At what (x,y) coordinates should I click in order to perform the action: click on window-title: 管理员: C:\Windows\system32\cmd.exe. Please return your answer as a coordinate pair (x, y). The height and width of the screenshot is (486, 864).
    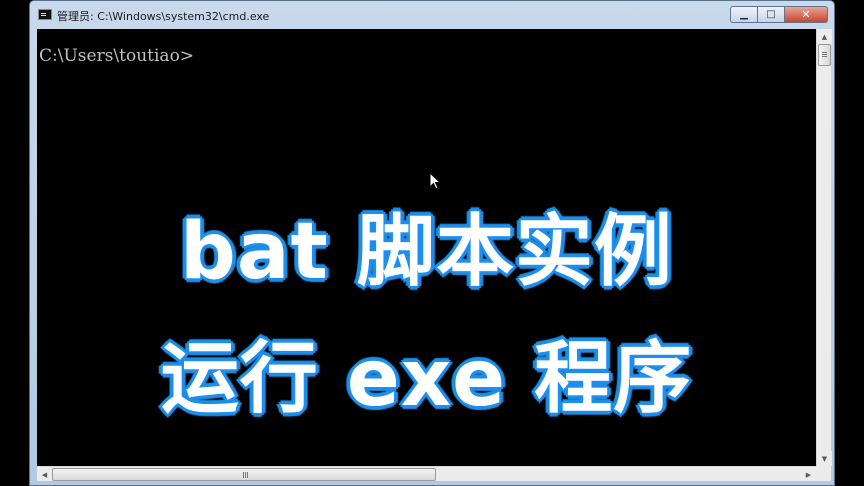
    Looking at the image, I should click on (163, 16).